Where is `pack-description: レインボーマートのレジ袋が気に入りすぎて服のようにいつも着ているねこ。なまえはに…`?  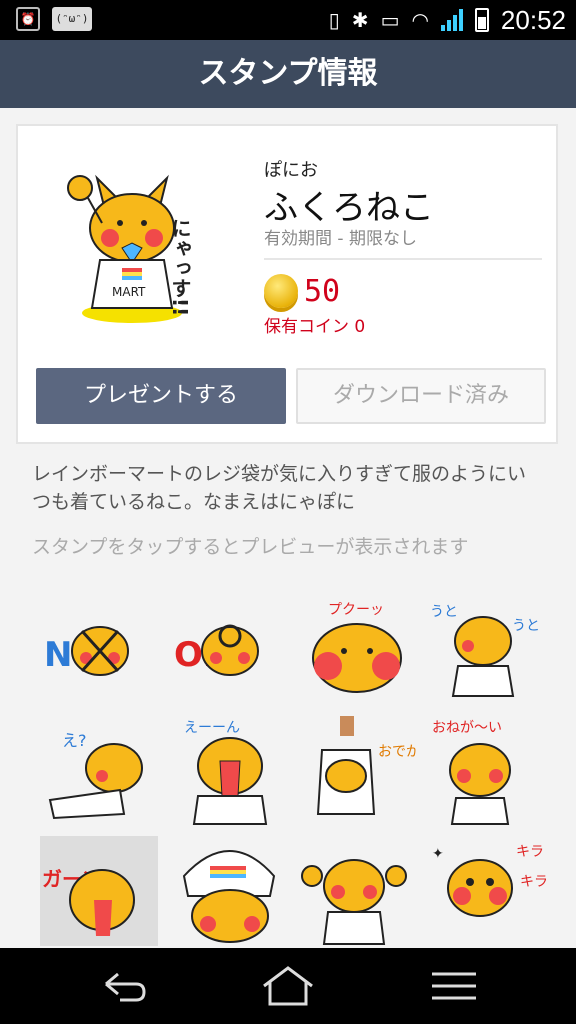 pack-description: レインボーマートのレジ袋が気に入りすぎて服のようにいつも着ているねこ。なまえはに… is located at coordinates (279, 488).